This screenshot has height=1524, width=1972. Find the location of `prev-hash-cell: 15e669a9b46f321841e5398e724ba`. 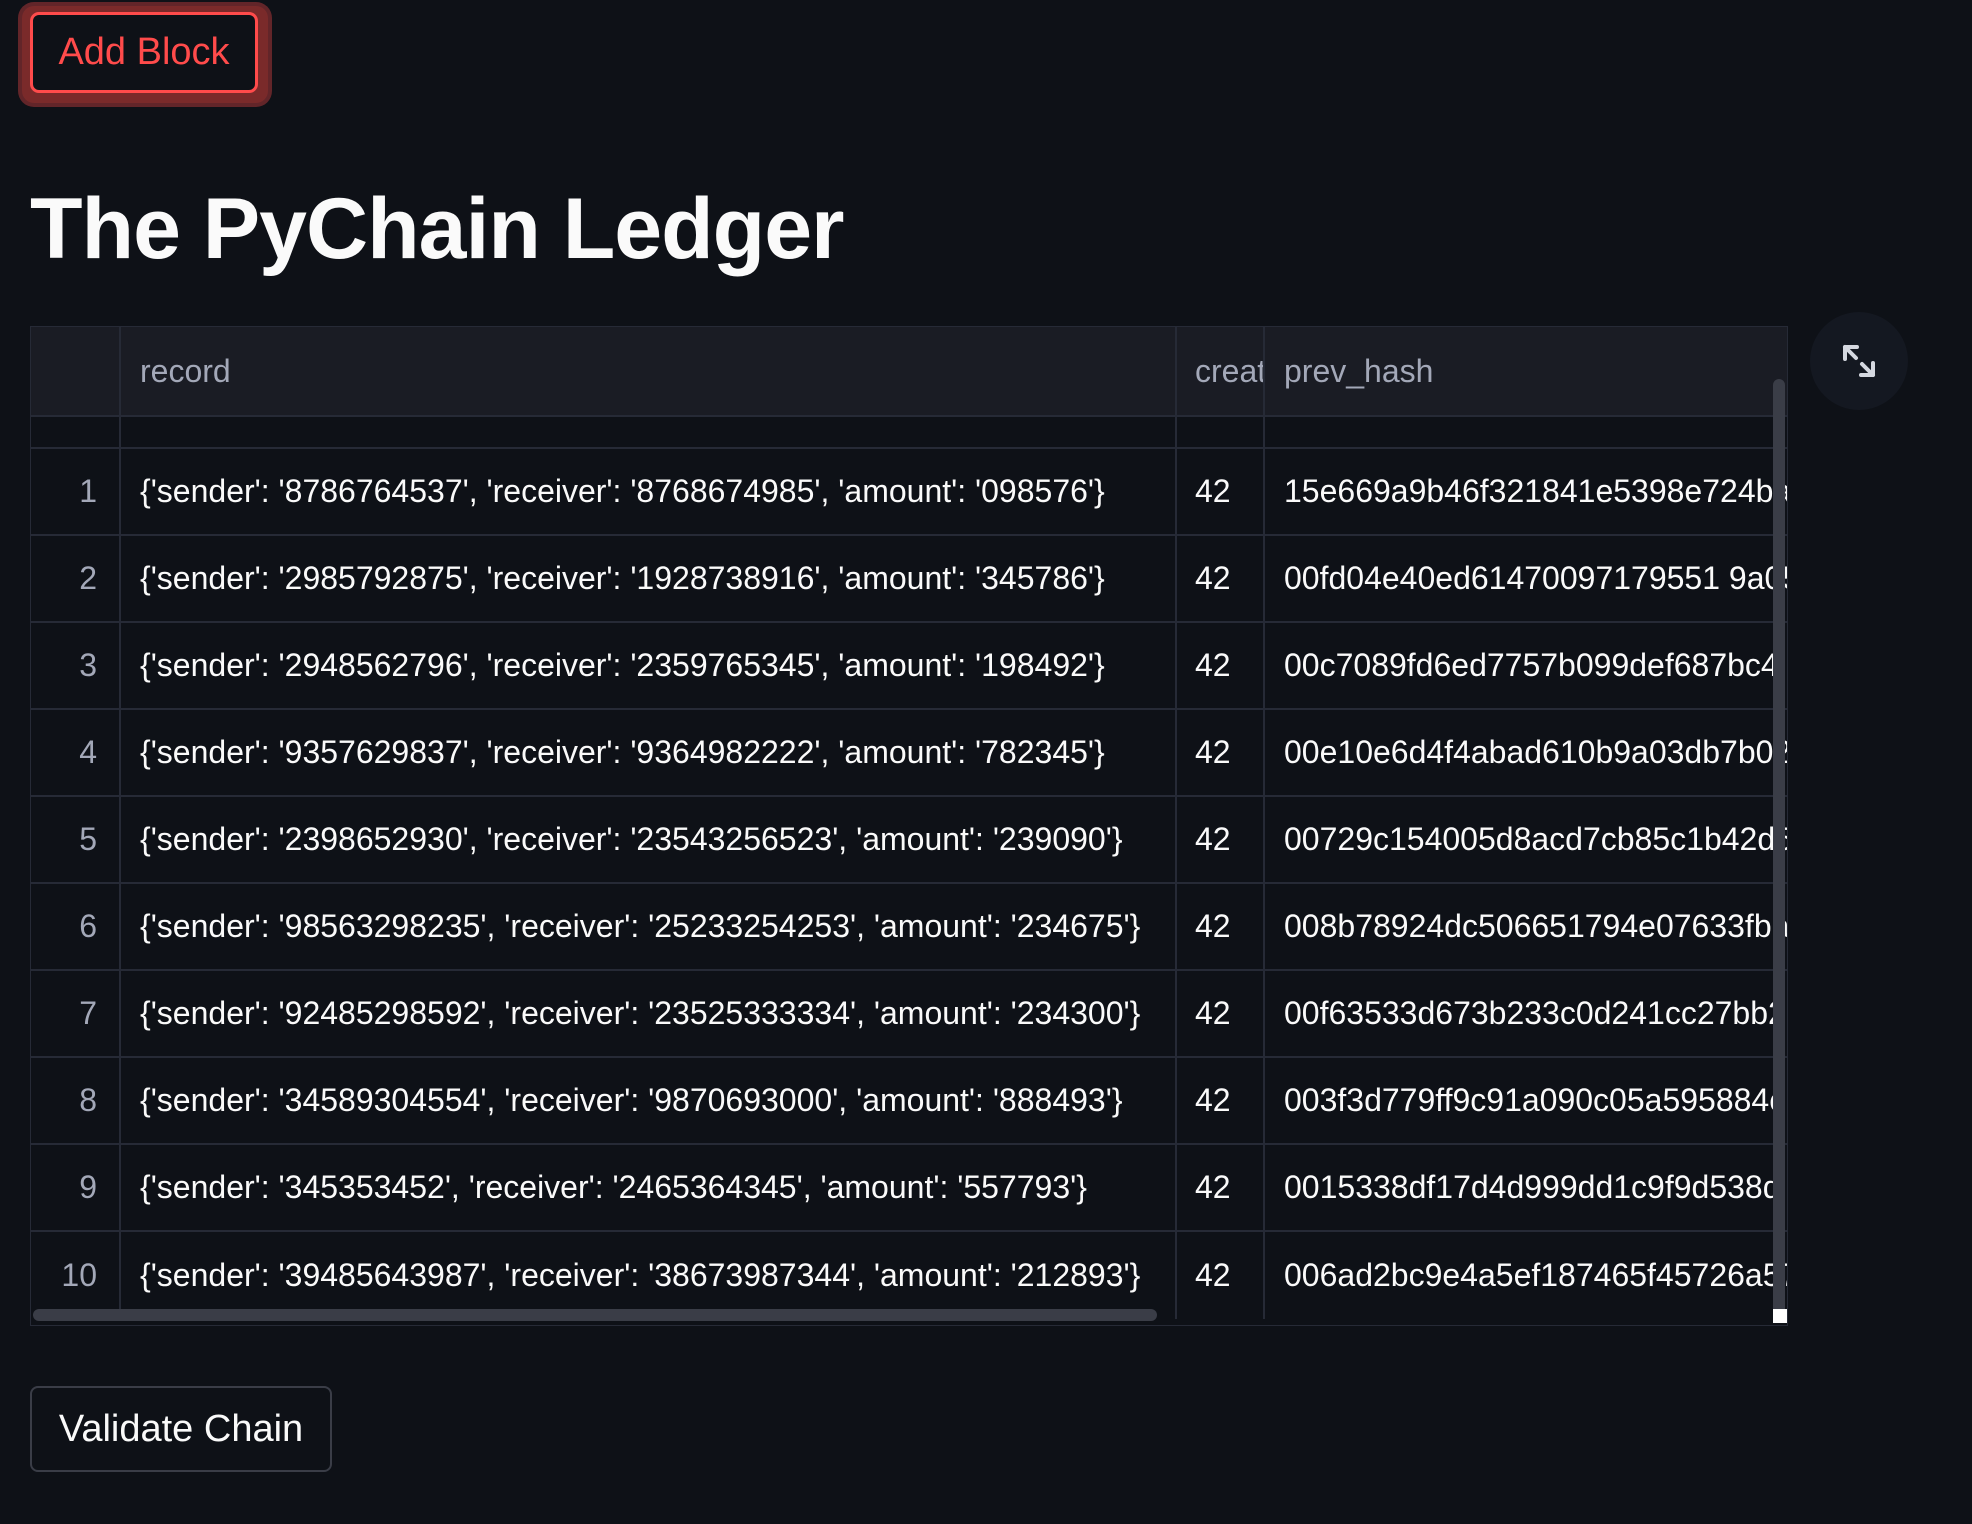

prev-hash-cell: 15e669a9b46f321841e5398e724ba is located at coordinates (1526, 491).